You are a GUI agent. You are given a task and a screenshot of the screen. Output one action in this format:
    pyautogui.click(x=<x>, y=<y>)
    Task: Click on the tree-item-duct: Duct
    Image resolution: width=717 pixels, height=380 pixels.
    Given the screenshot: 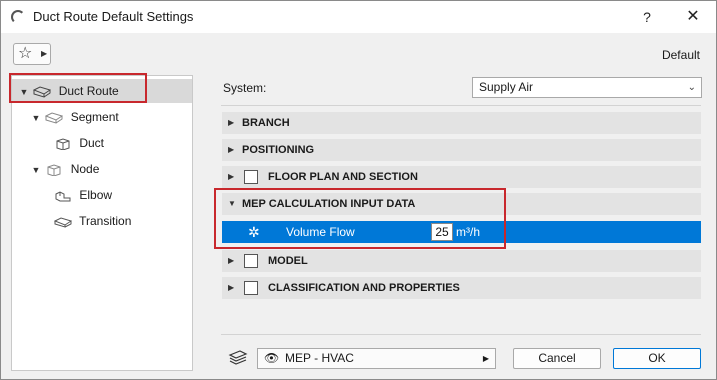 What is the action you would take?
    pyautogui.click(x=79, y=143)
    